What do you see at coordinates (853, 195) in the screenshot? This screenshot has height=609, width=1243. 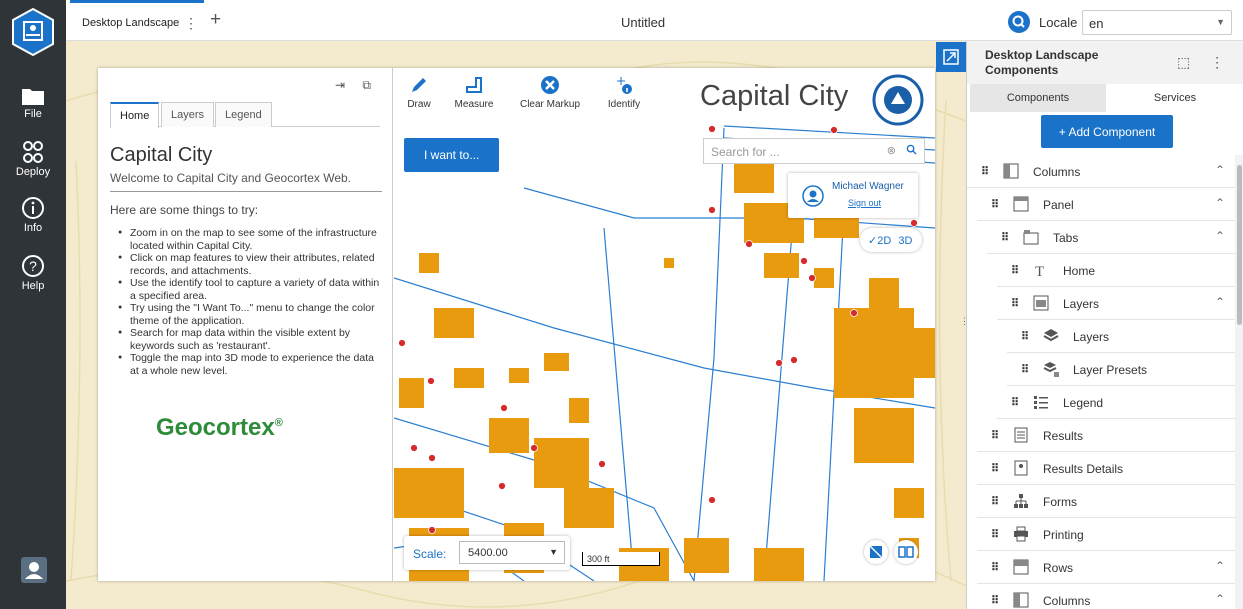 I see `user-card: Michael Wagner Sign out` at bounding box center [853, 195].